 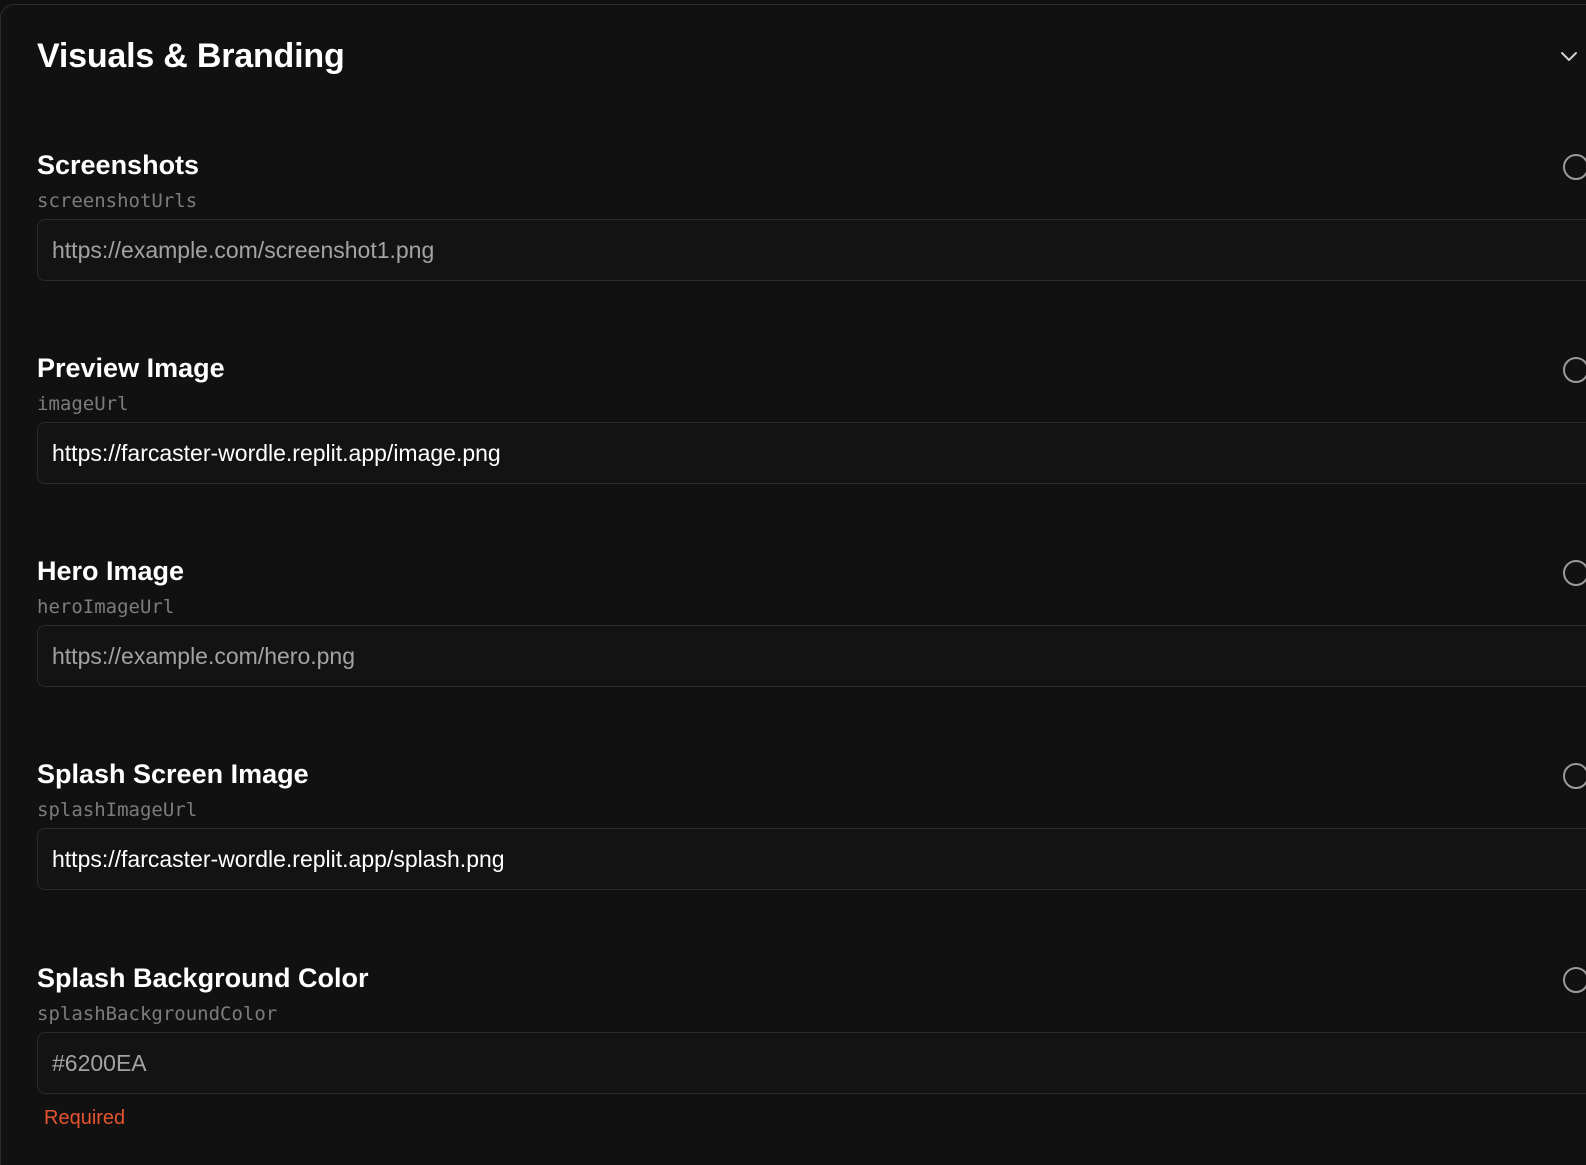 What do you see at coordinates (83, 404) in the screenshot?
I see `field-key: imageUrl` at bounding box center [83, 404].